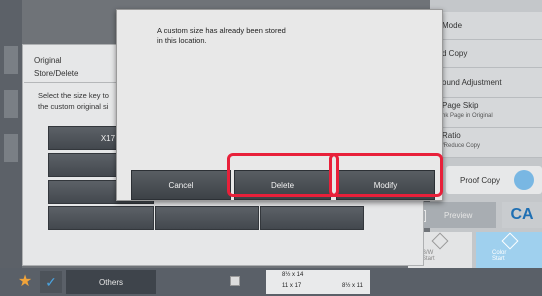  I want to click on cancel-button: Cancel, so click(181, 185).